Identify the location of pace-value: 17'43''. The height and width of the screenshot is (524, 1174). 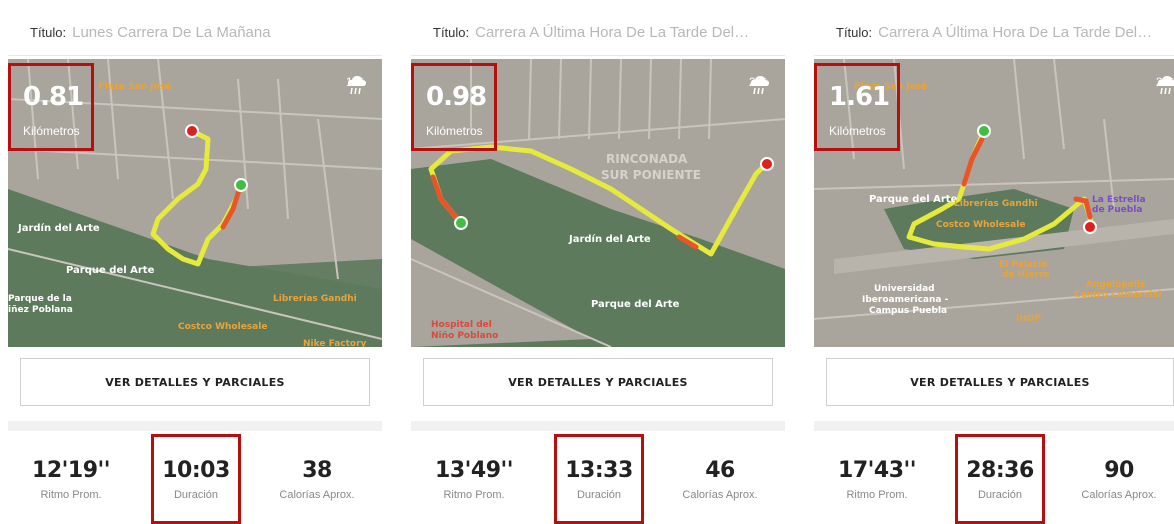
(877, 470).